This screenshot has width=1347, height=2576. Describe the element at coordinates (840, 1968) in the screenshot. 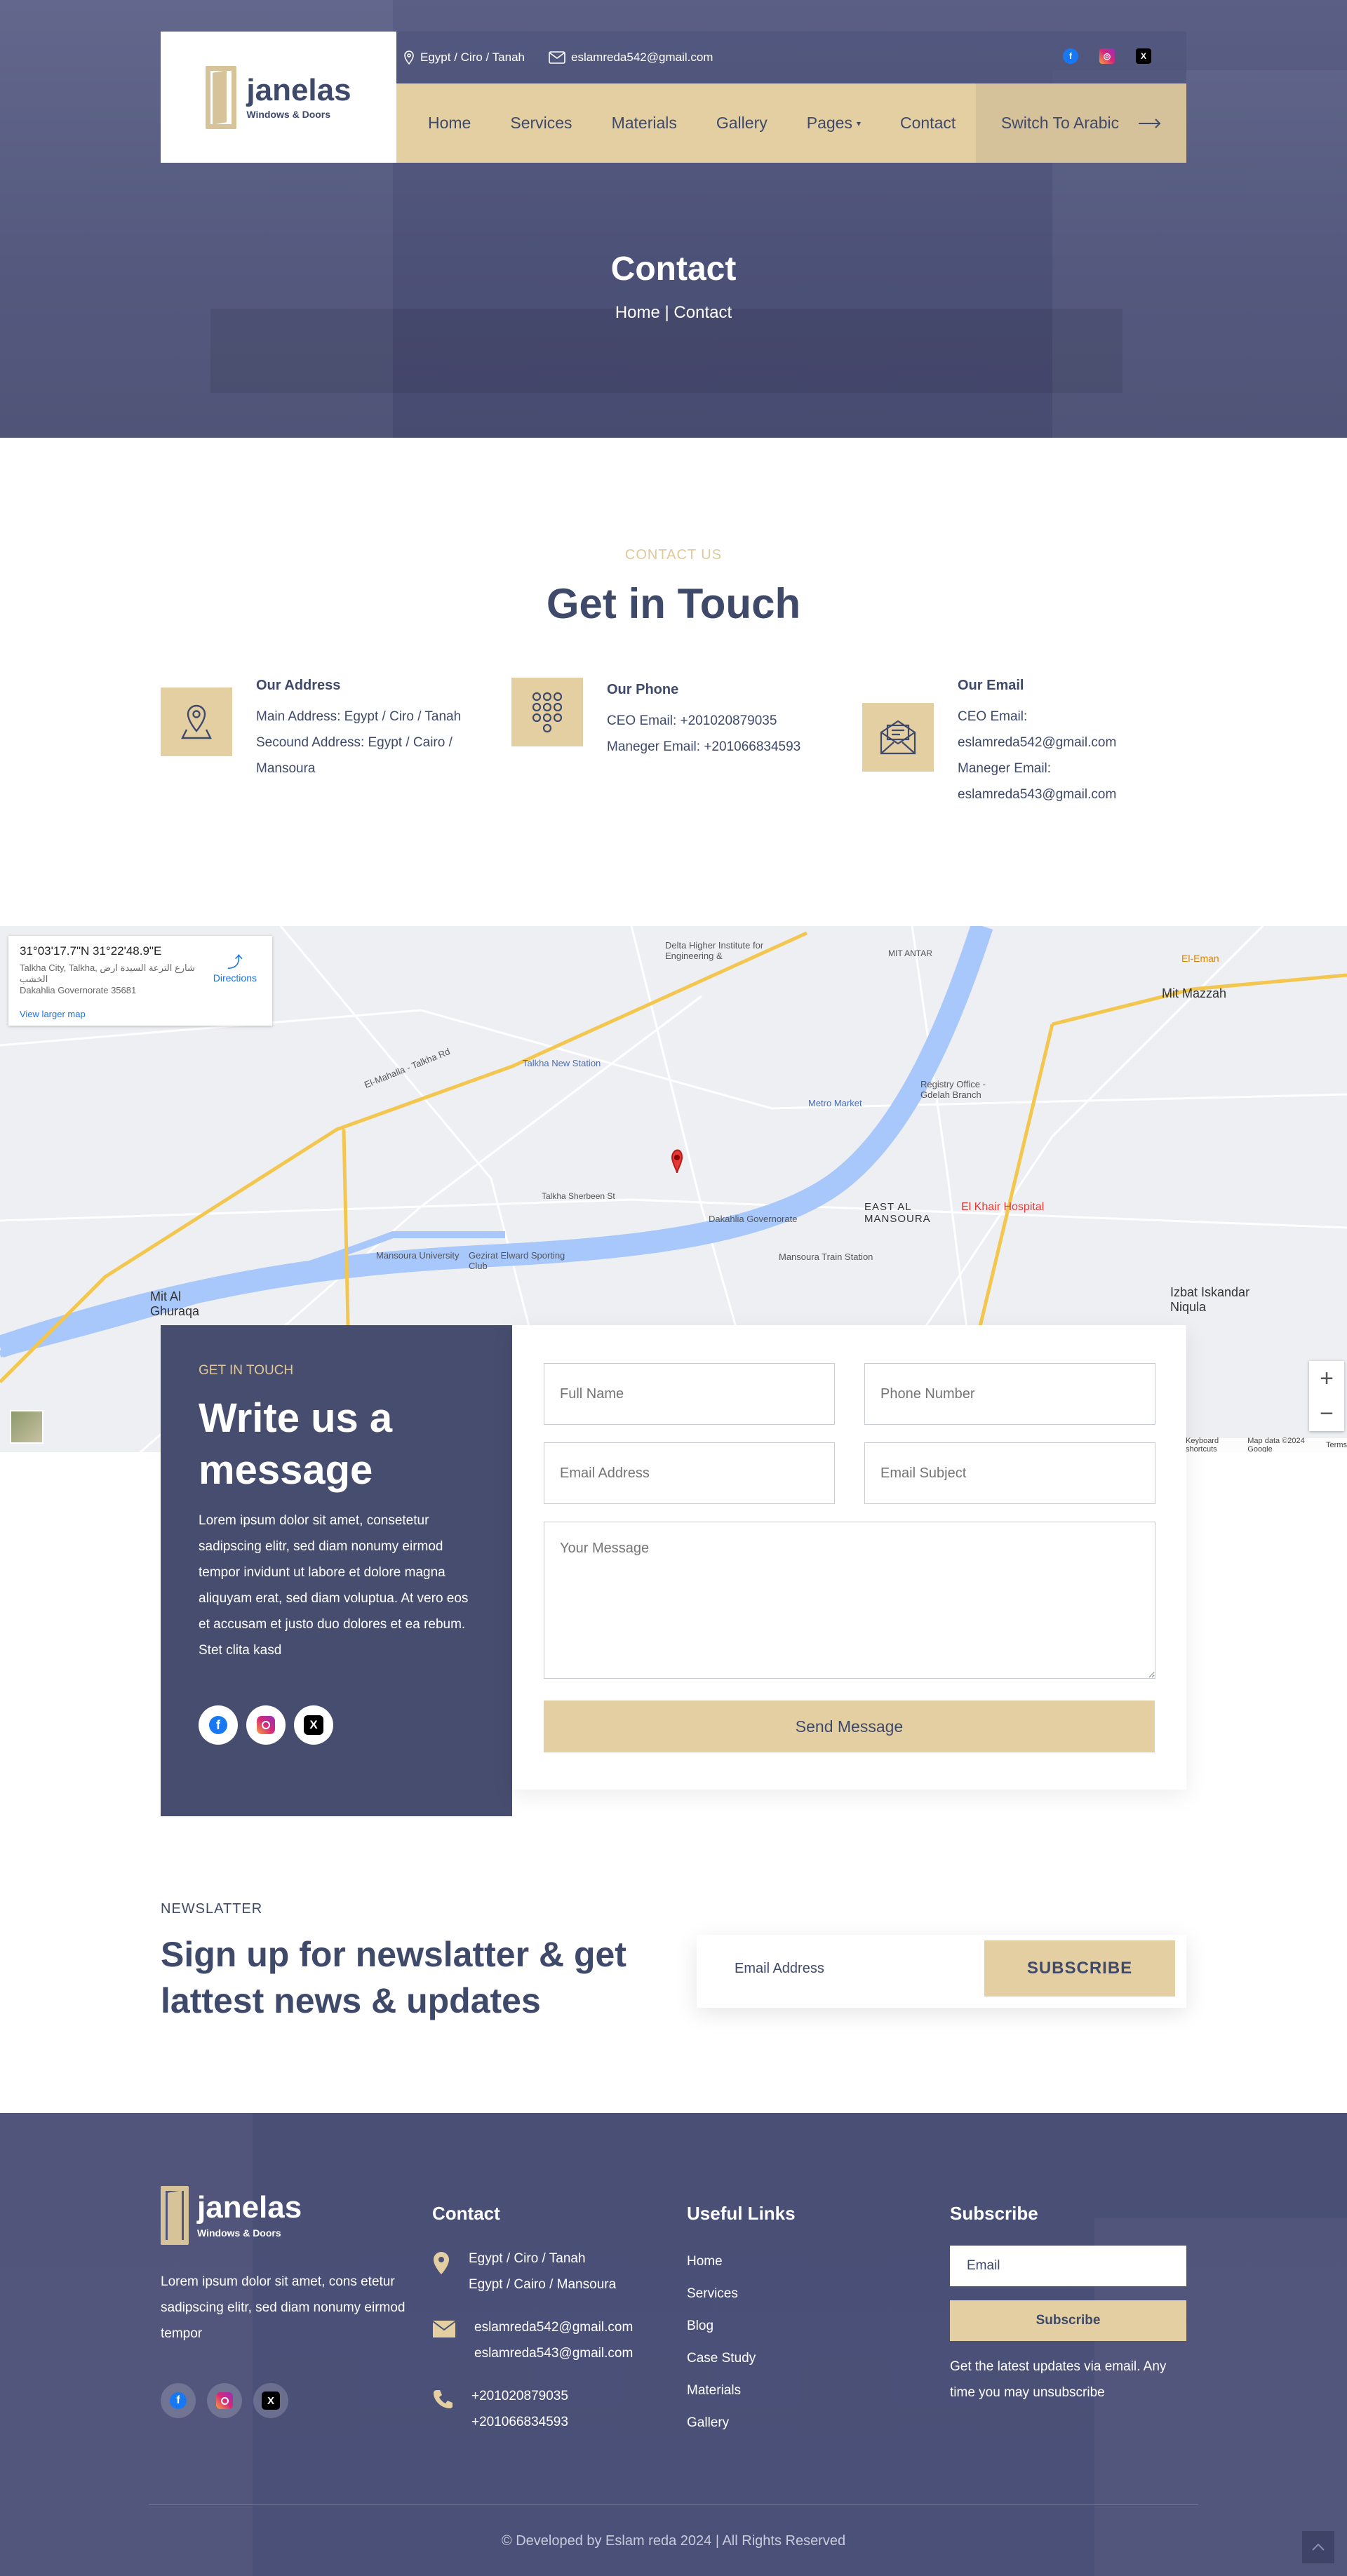

I see `newsletter-email-input: Email Address` at that location.